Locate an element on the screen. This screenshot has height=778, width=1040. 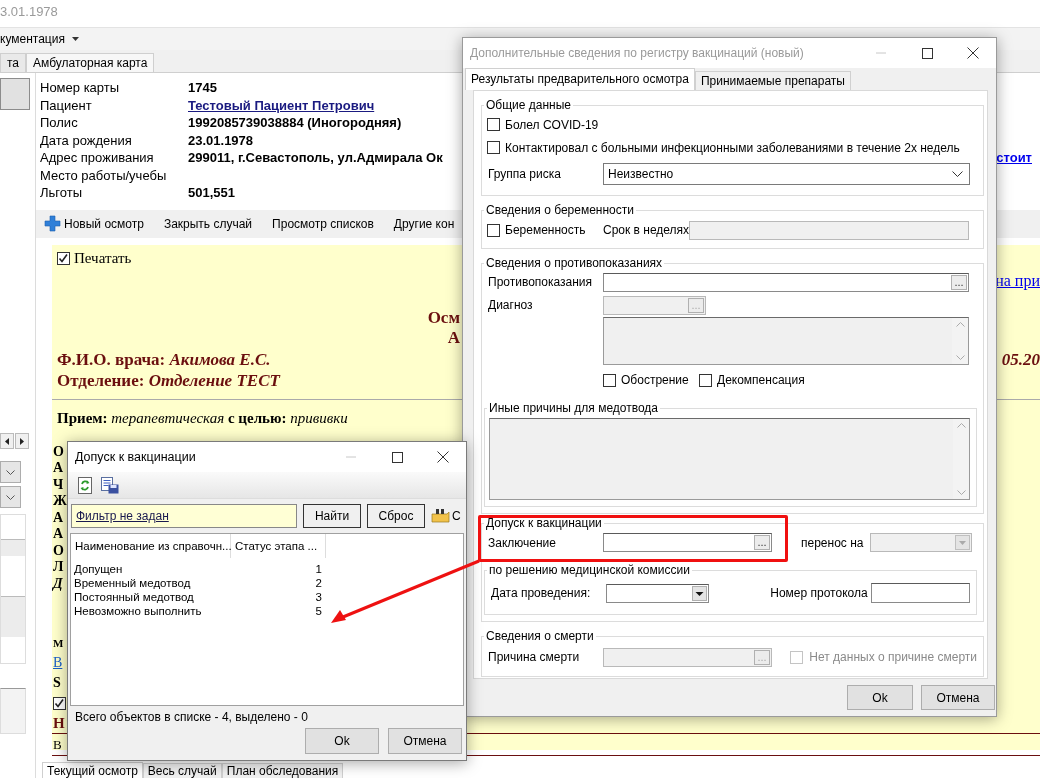
checkbox-label: Болел COVID-19 is located at coordinates (552, 124).